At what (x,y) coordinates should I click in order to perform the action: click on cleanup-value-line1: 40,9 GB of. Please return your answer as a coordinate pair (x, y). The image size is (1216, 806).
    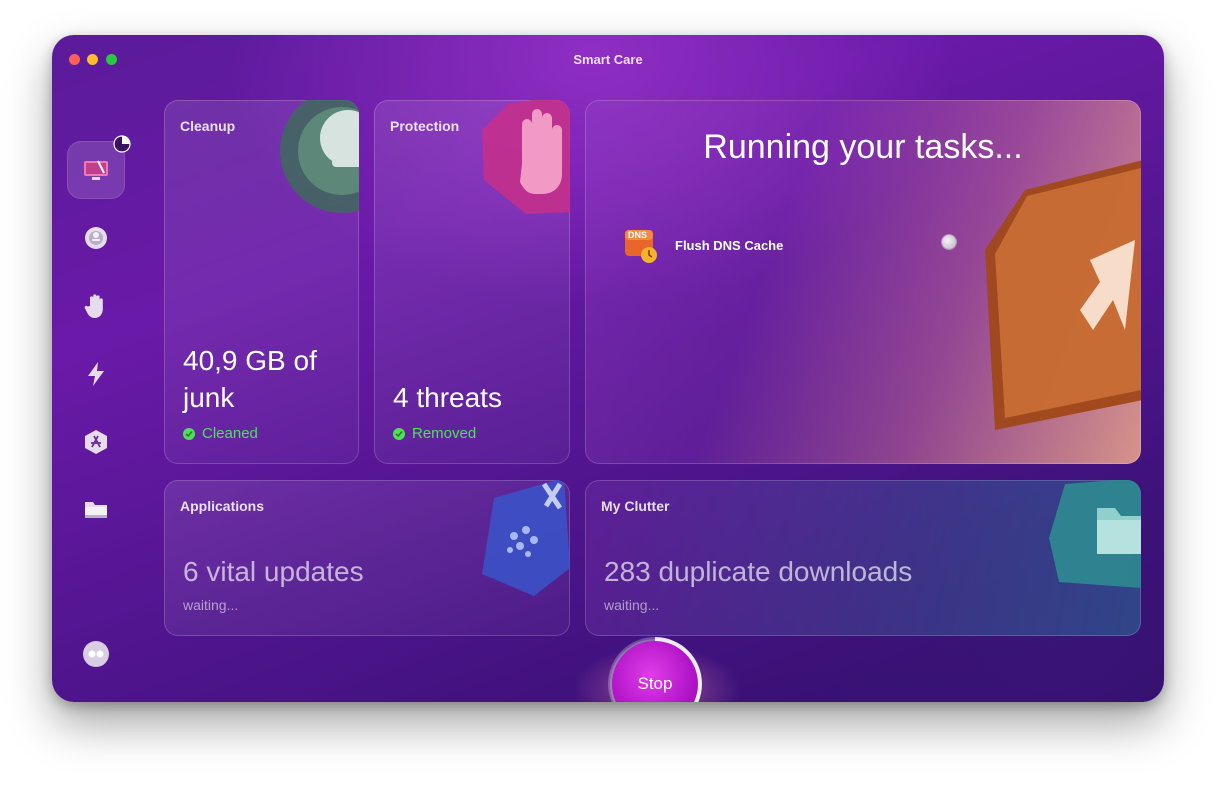
    Looking at the image, I should click on (250, 360).